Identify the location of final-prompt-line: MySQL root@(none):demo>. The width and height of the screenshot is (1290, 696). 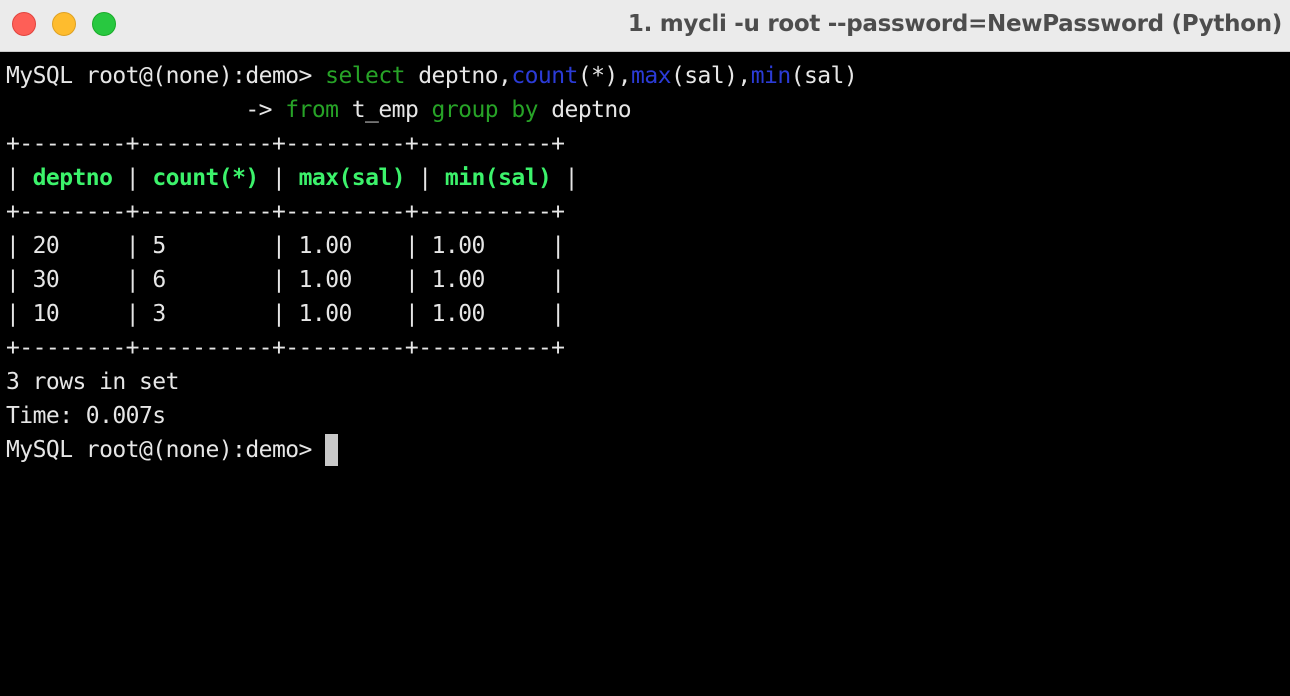
(172, 450).